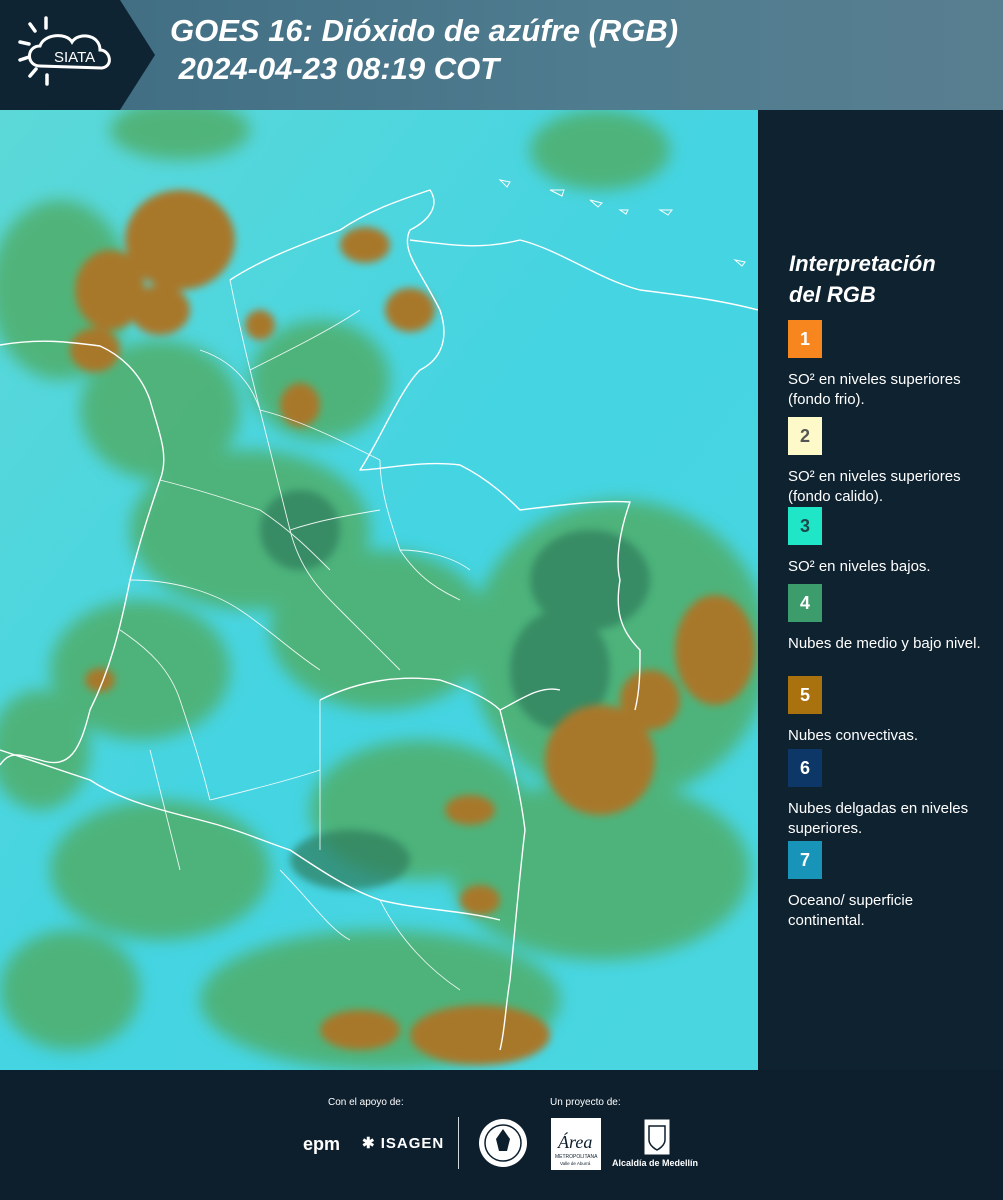 The width and height of the screenshot is (1003, 1200). Describe the element at coordinates (805, 603) in the screenshot. I see `legend-swatch-4: 4` at that location.